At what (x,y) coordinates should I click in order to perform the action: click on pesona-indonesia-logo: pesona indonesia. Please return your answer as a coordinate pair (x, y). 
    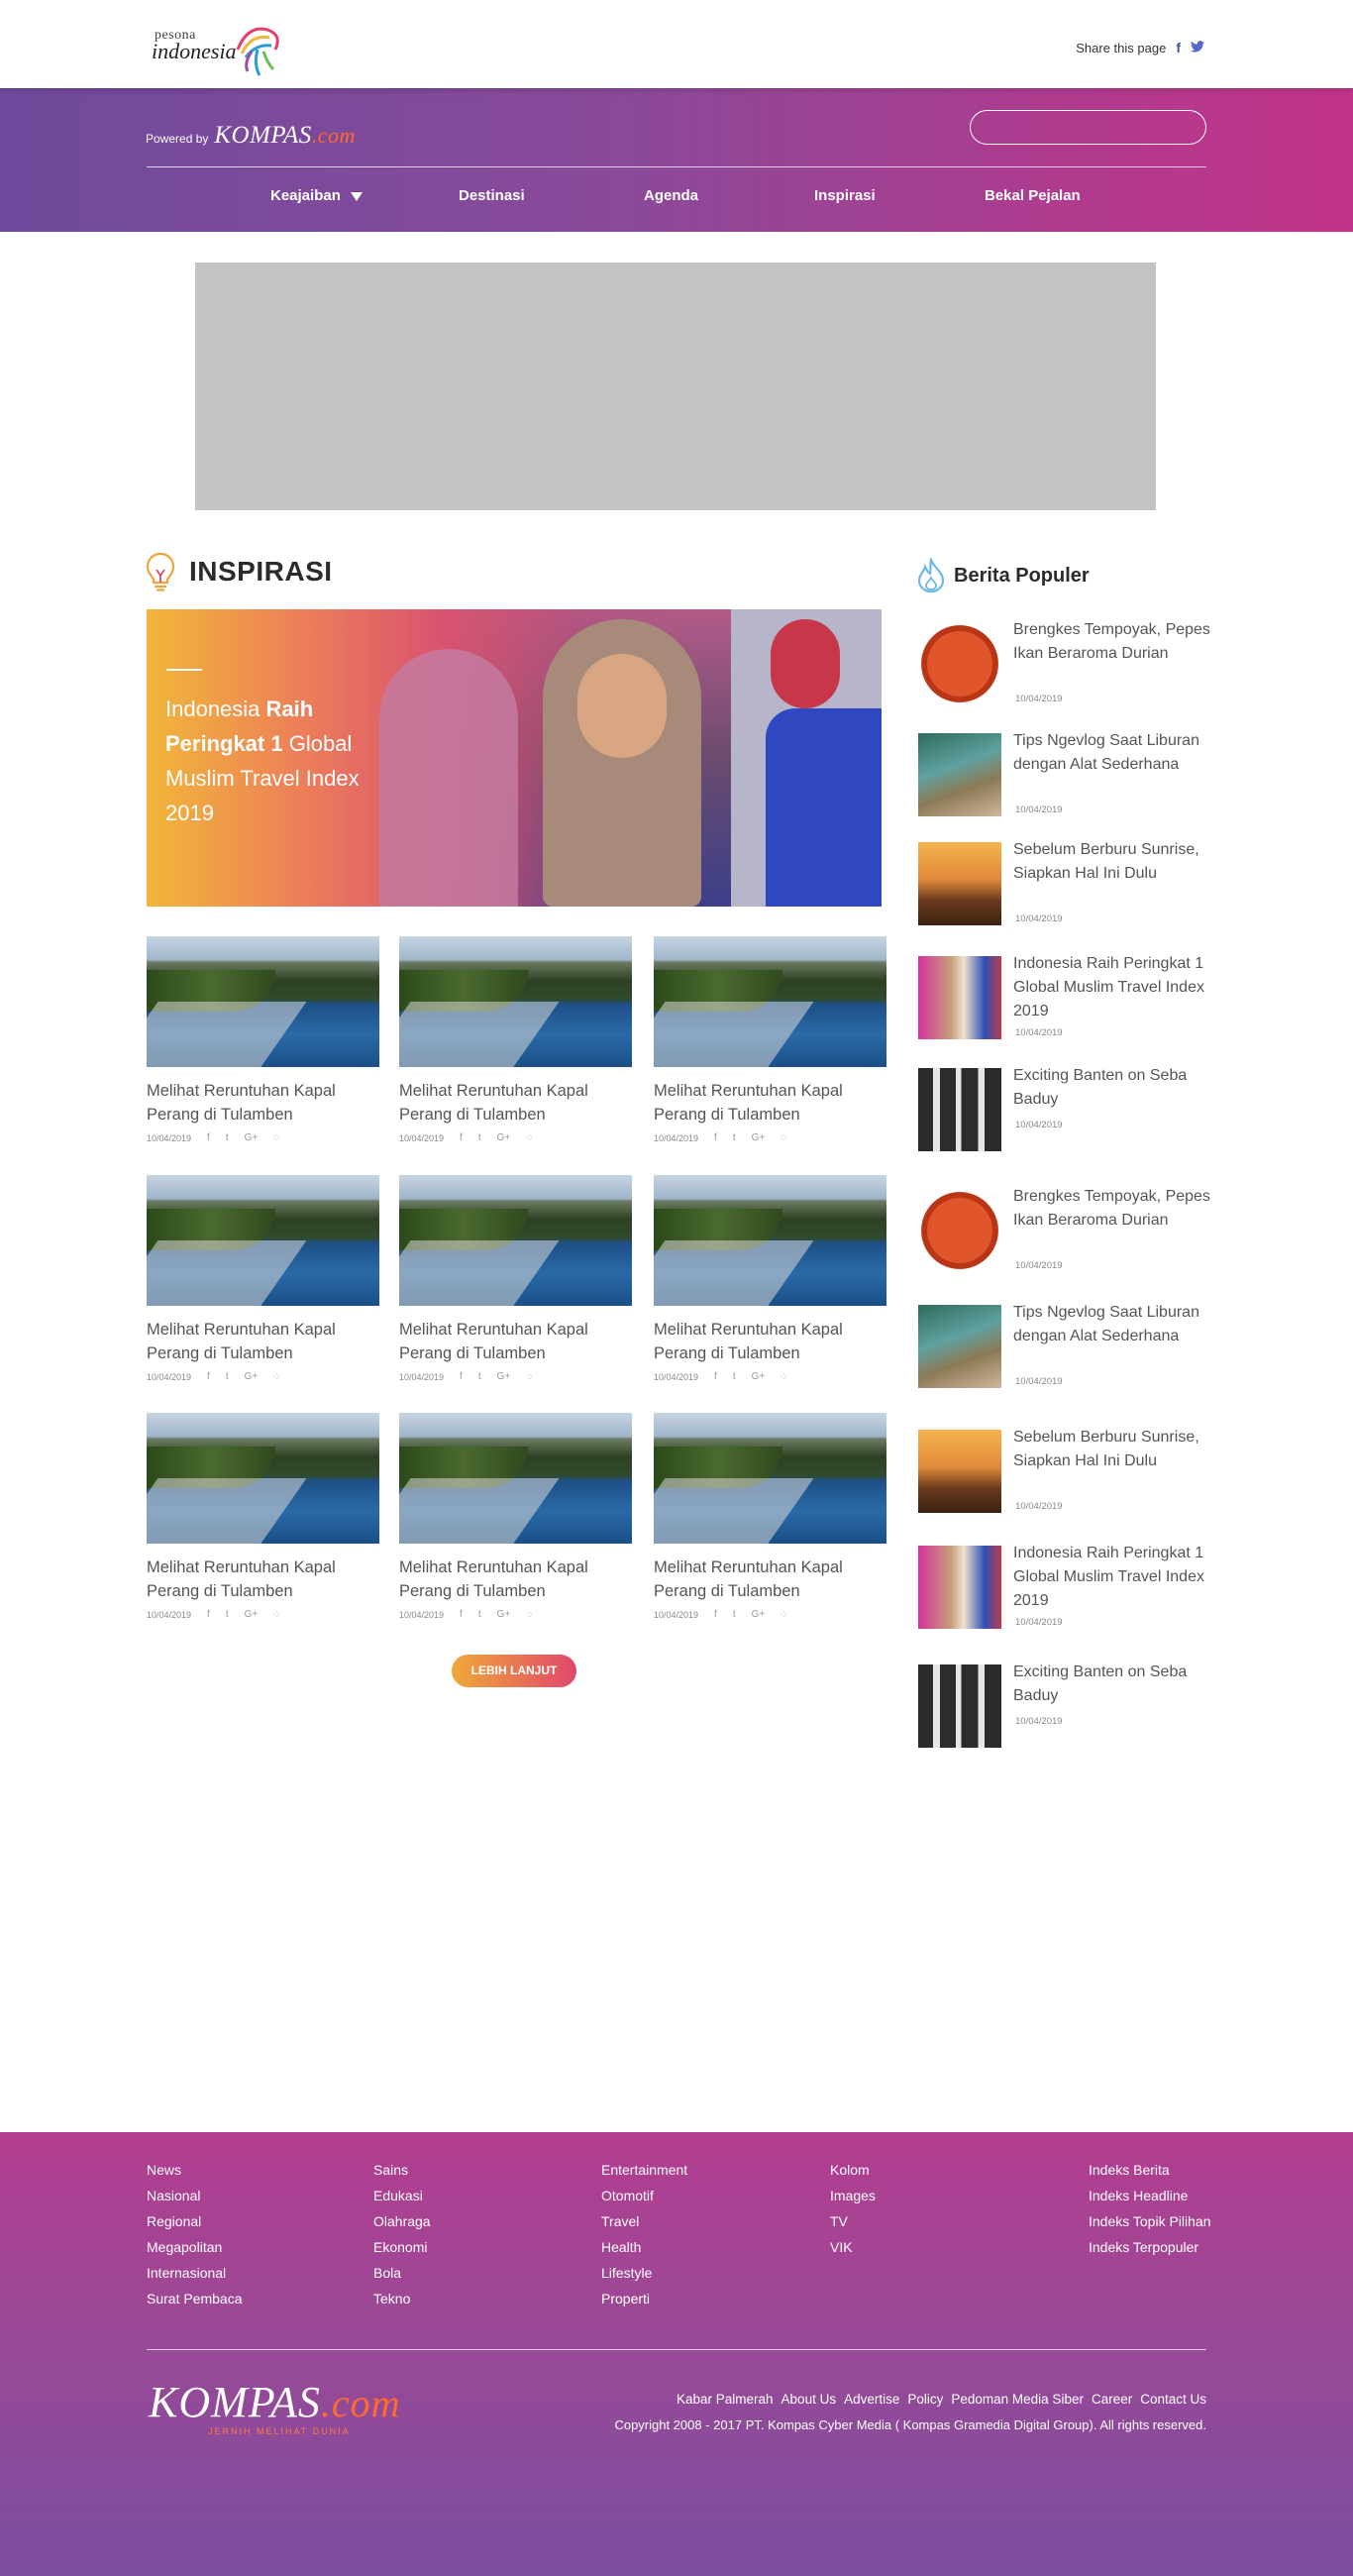
    Looking at the image, I should click on (218, 50).